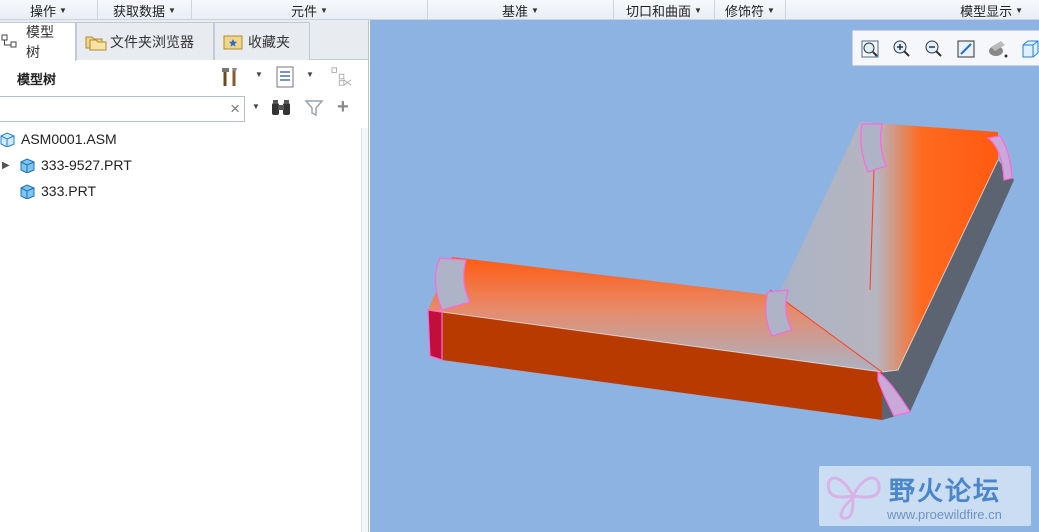  I want to click on ribbon-group-label: 基准, so click(515, 11).